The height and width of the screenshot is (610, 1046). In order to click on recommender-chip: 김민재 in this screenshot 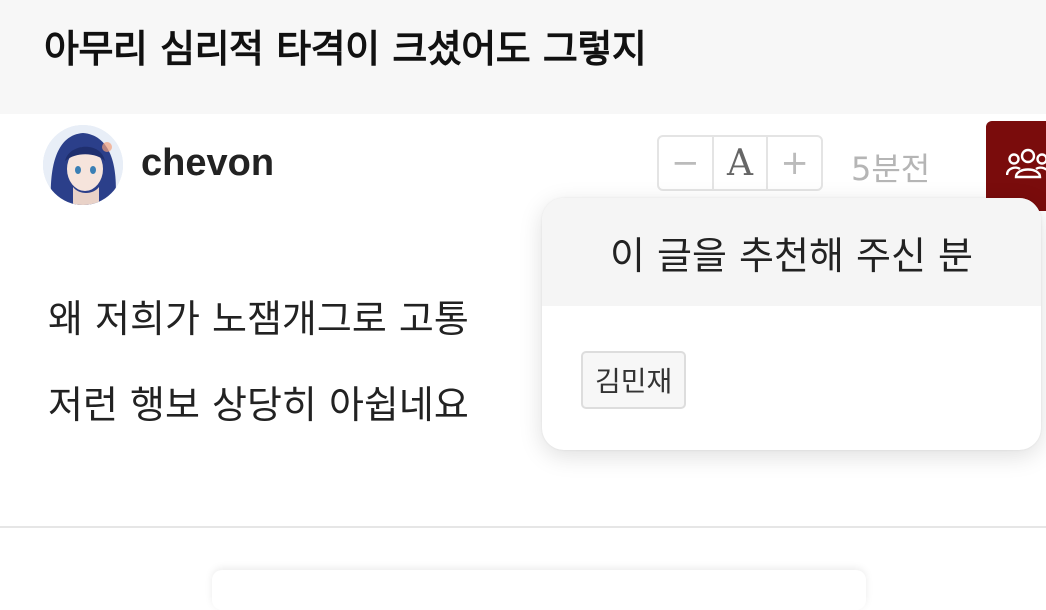, I will do `click(633, 380)`.